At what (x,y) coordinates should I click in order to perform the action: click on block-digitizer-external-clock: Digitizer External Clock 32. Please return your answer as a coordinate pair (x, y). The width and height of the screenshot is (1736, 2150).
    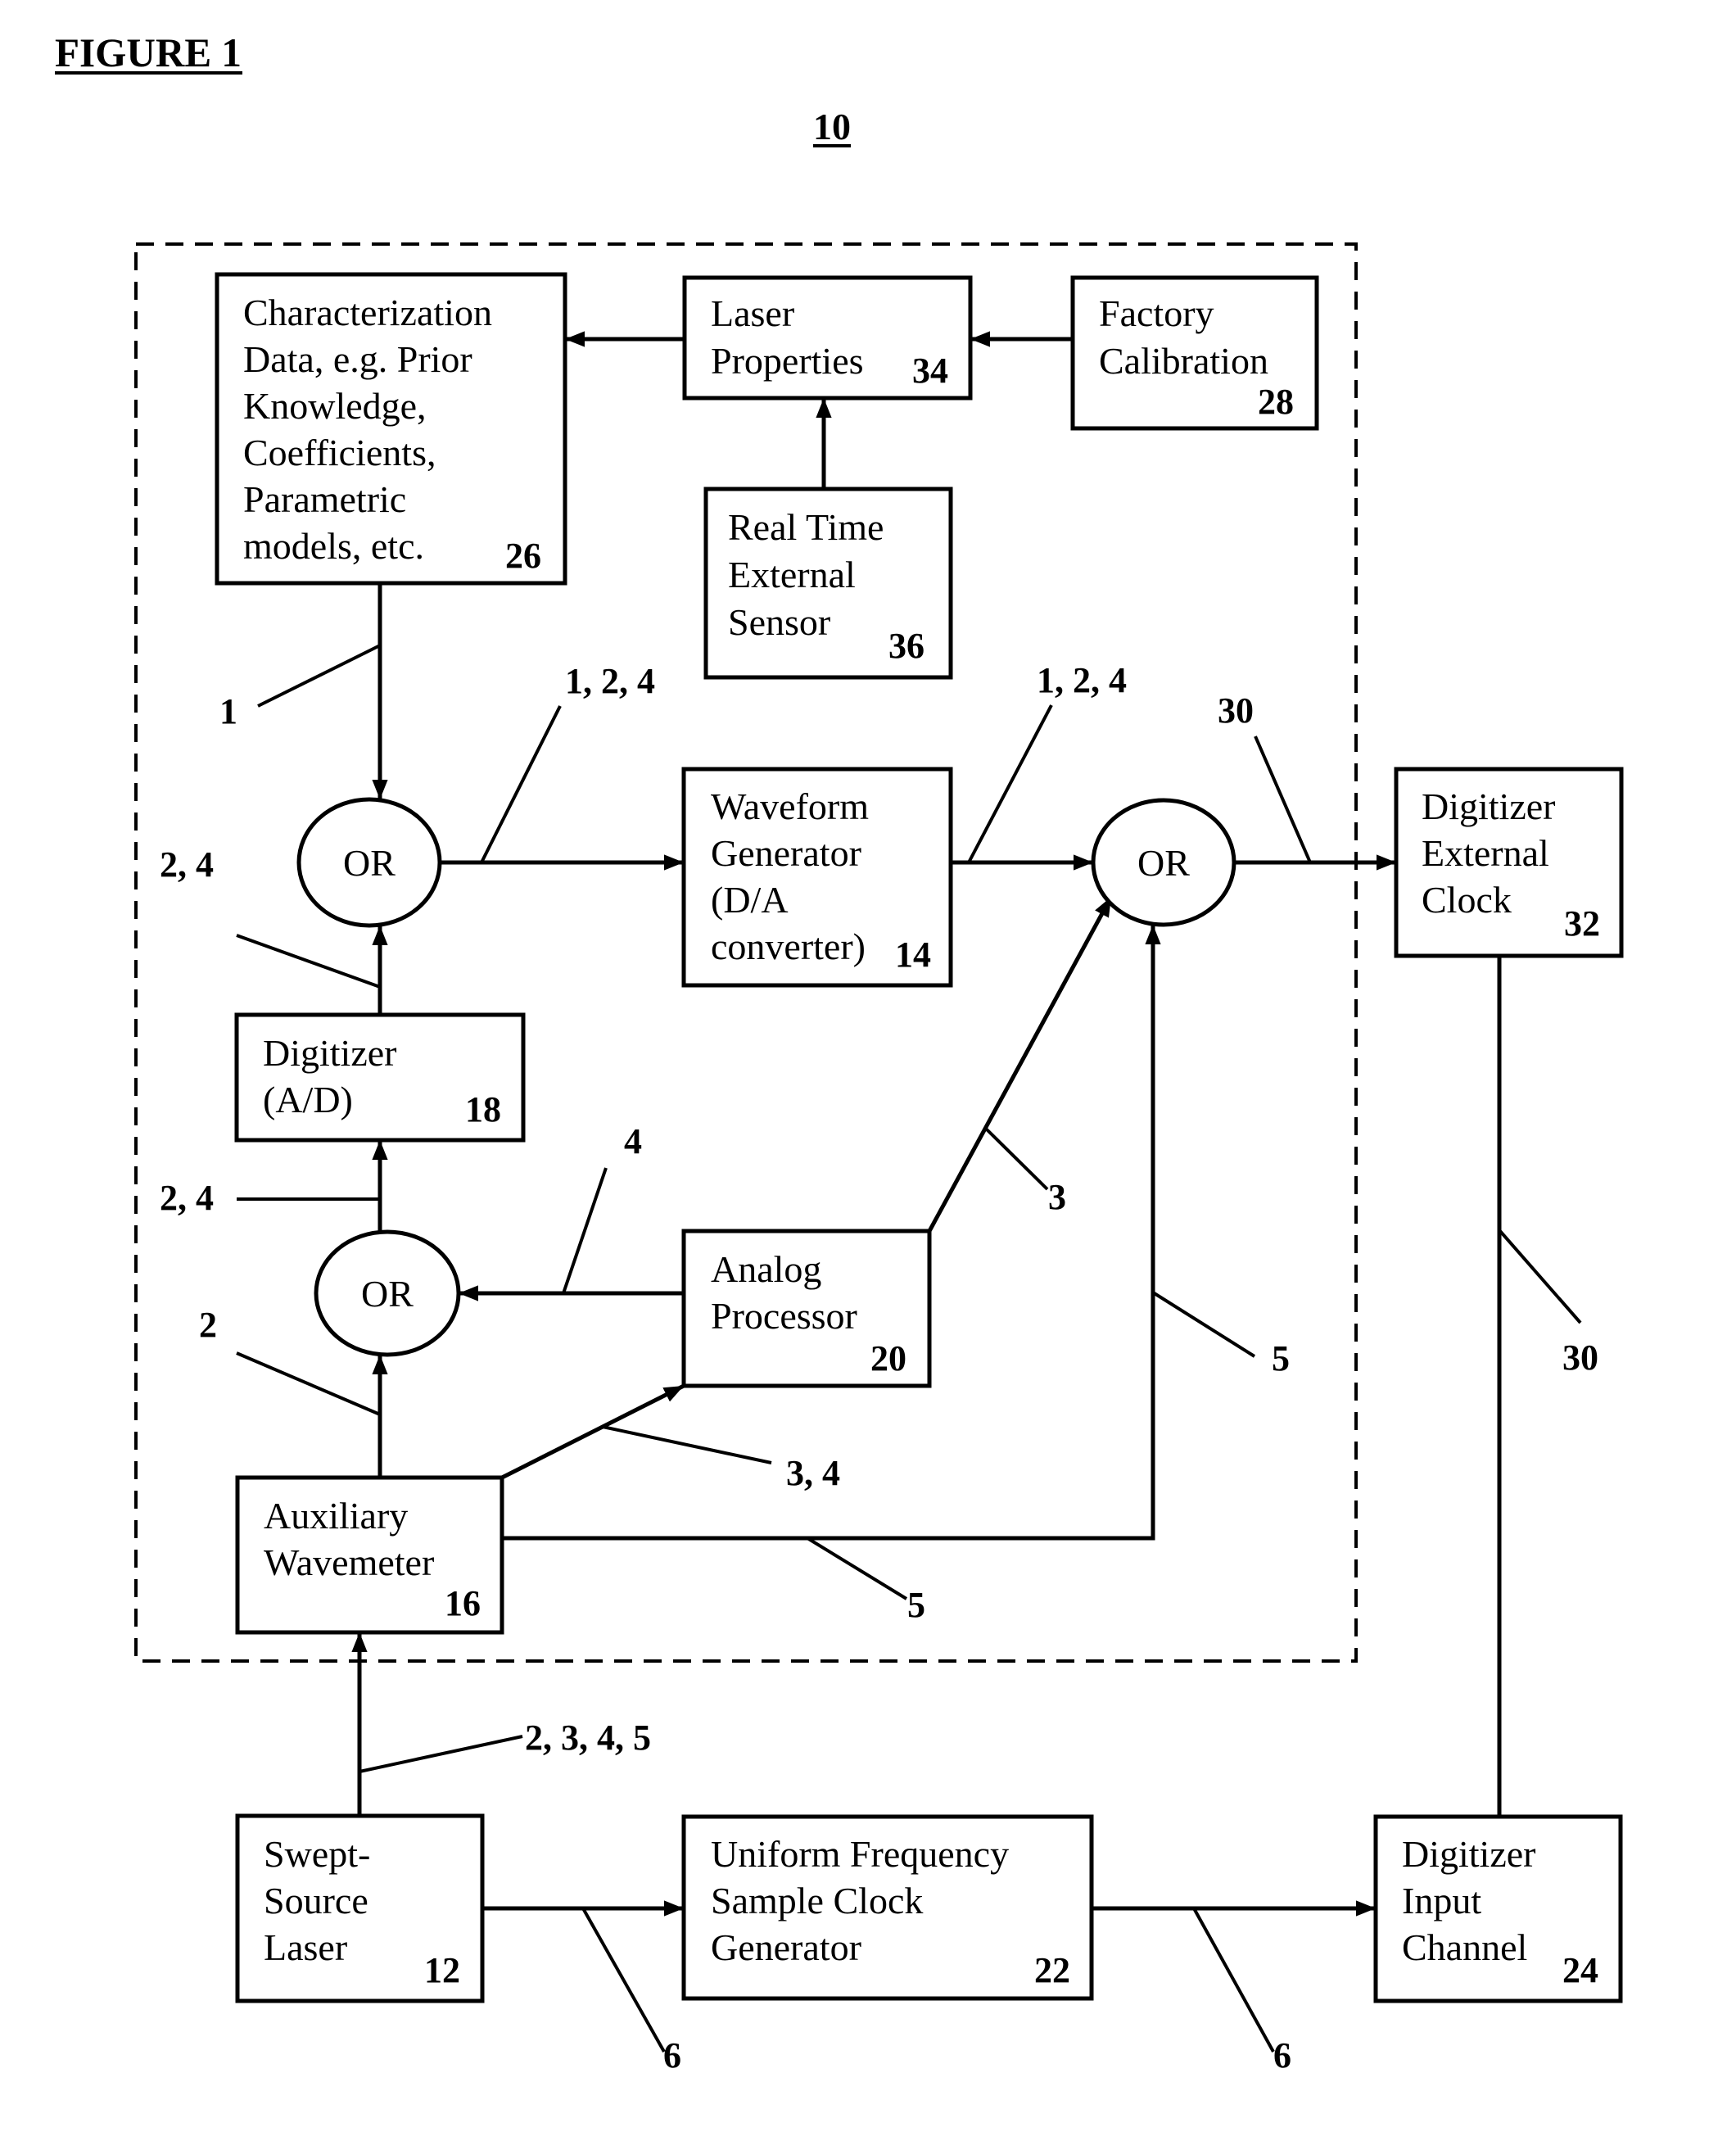
    Looking at the image, I should click on (1509, 862).